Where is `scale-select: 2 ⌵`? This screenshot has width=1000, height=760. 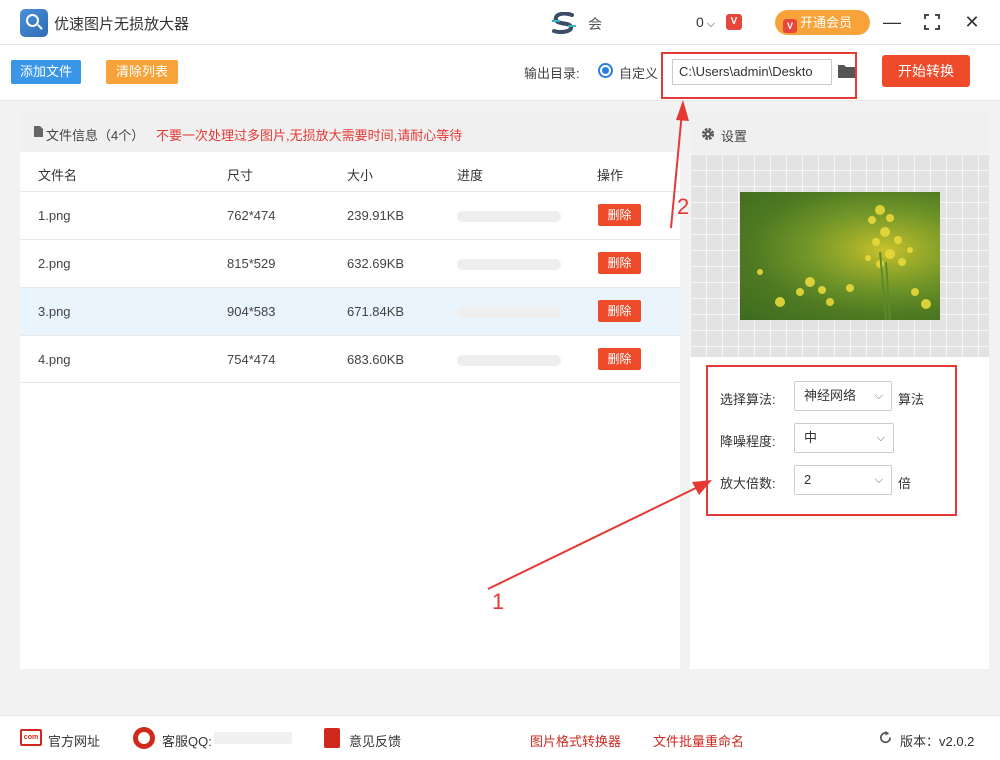
scale-select: 2 ⌵ is located at coordinates (843, 480).